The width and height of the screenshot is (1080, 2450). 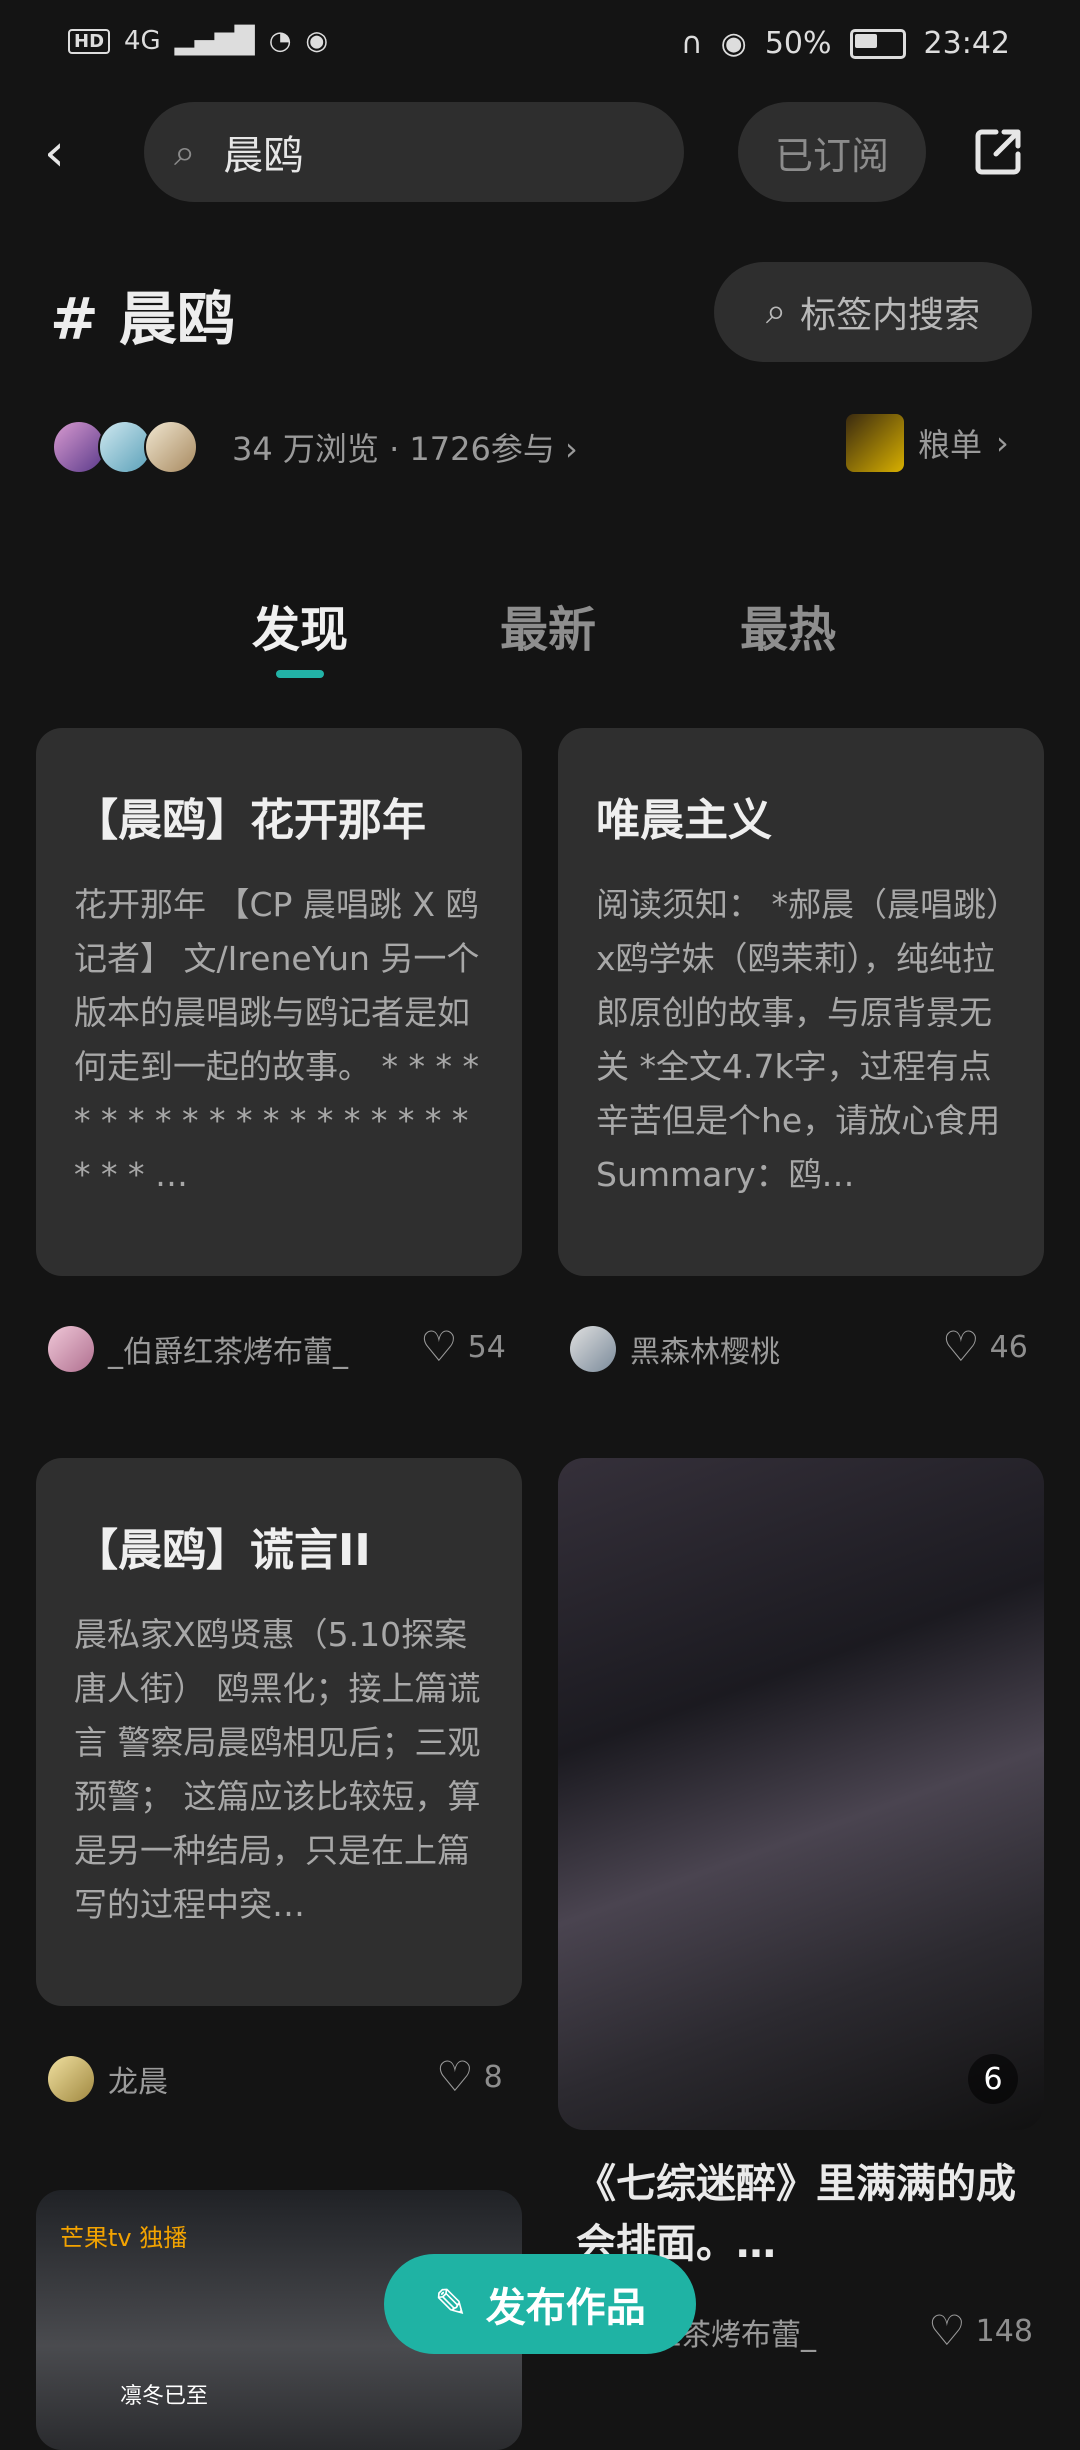 I want to click on post-author: 龙晨, so click(x=108, y=2079).